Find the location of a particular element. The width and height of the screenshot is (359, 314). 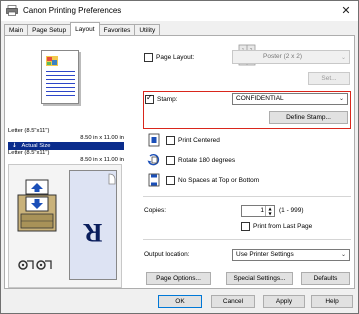

print-centered-icon is located at coordinates (154, 140).